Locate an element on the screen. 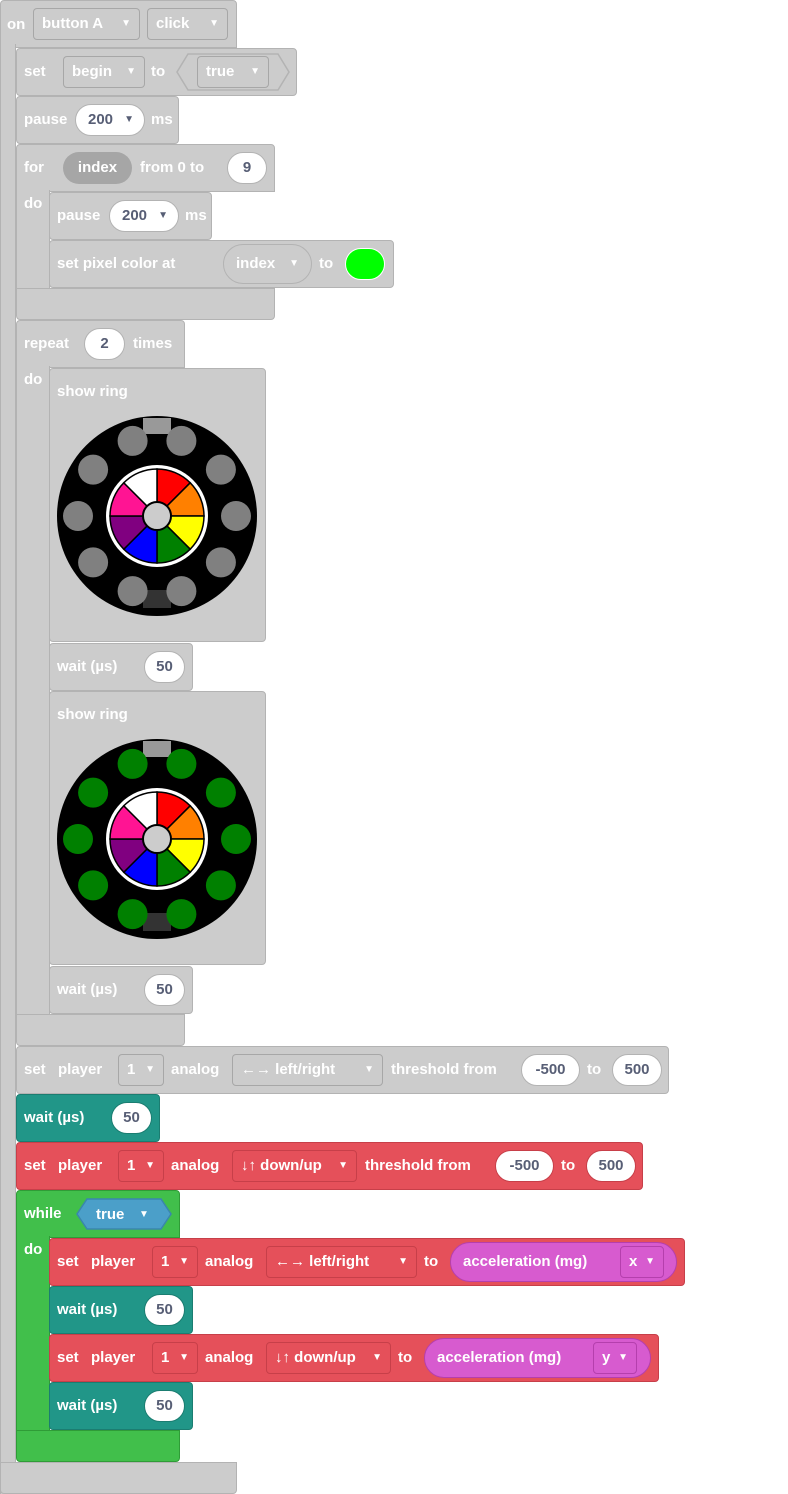  index-variable-reporter: index is located at coordinates (97, 168).